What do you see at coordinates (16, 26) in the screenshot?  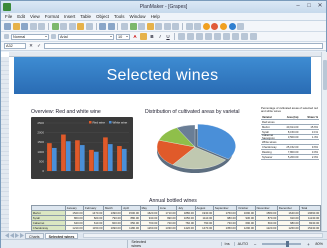 I see `open-folder-icon` at bounding box center [16, 26].